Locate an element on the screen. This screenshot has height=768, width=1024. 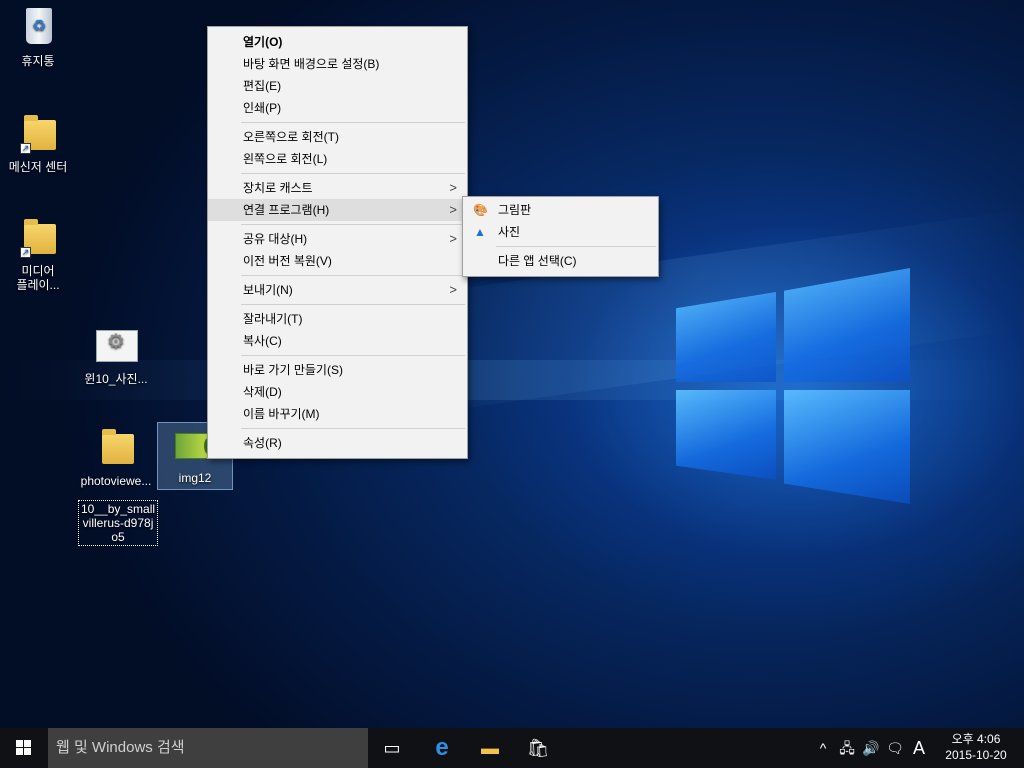
rename-label: 10__by_small villerus-d978j o5 is located at coordinates (118, 523).